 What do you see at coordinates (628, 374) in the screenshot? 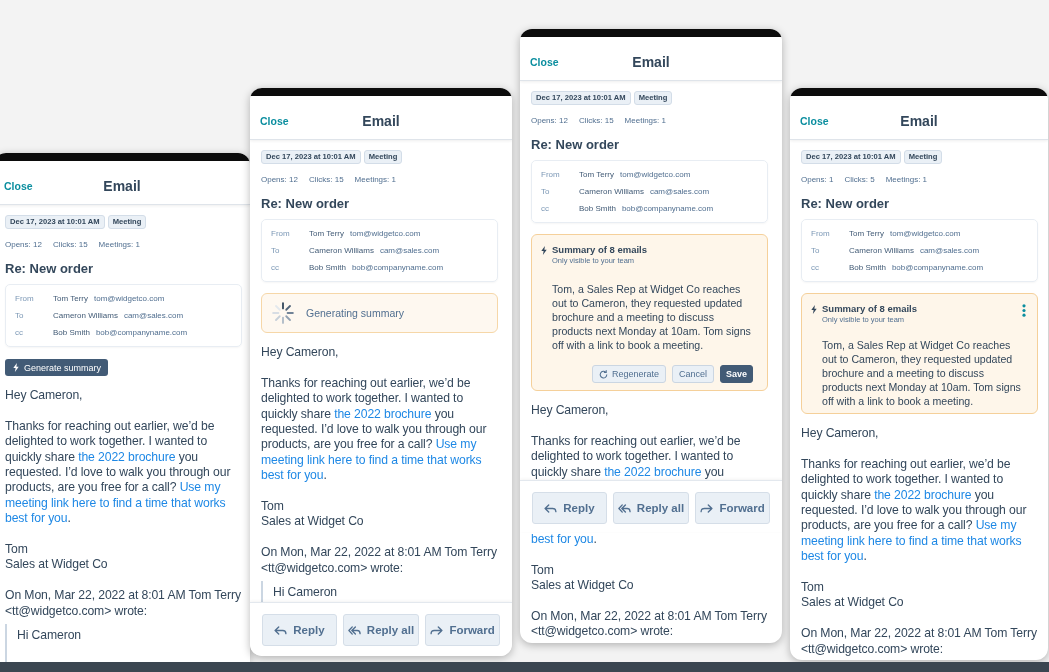
I see `regenerate-button: Regenerate` at bounding box center [628, 374].